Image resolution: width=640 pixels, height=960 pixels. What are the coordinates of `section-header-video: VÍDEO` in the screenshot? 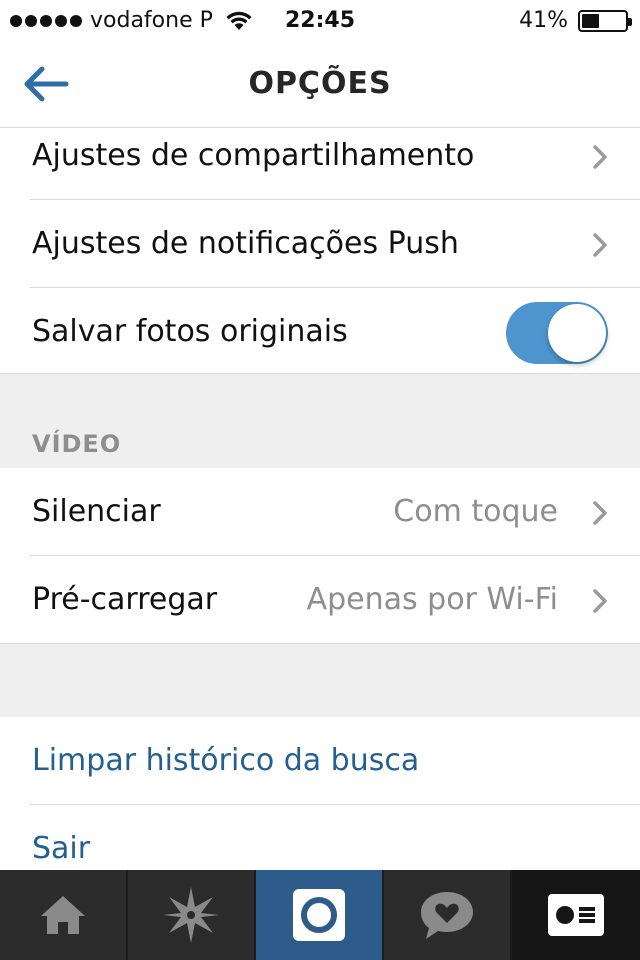 It's located at (77, 444).